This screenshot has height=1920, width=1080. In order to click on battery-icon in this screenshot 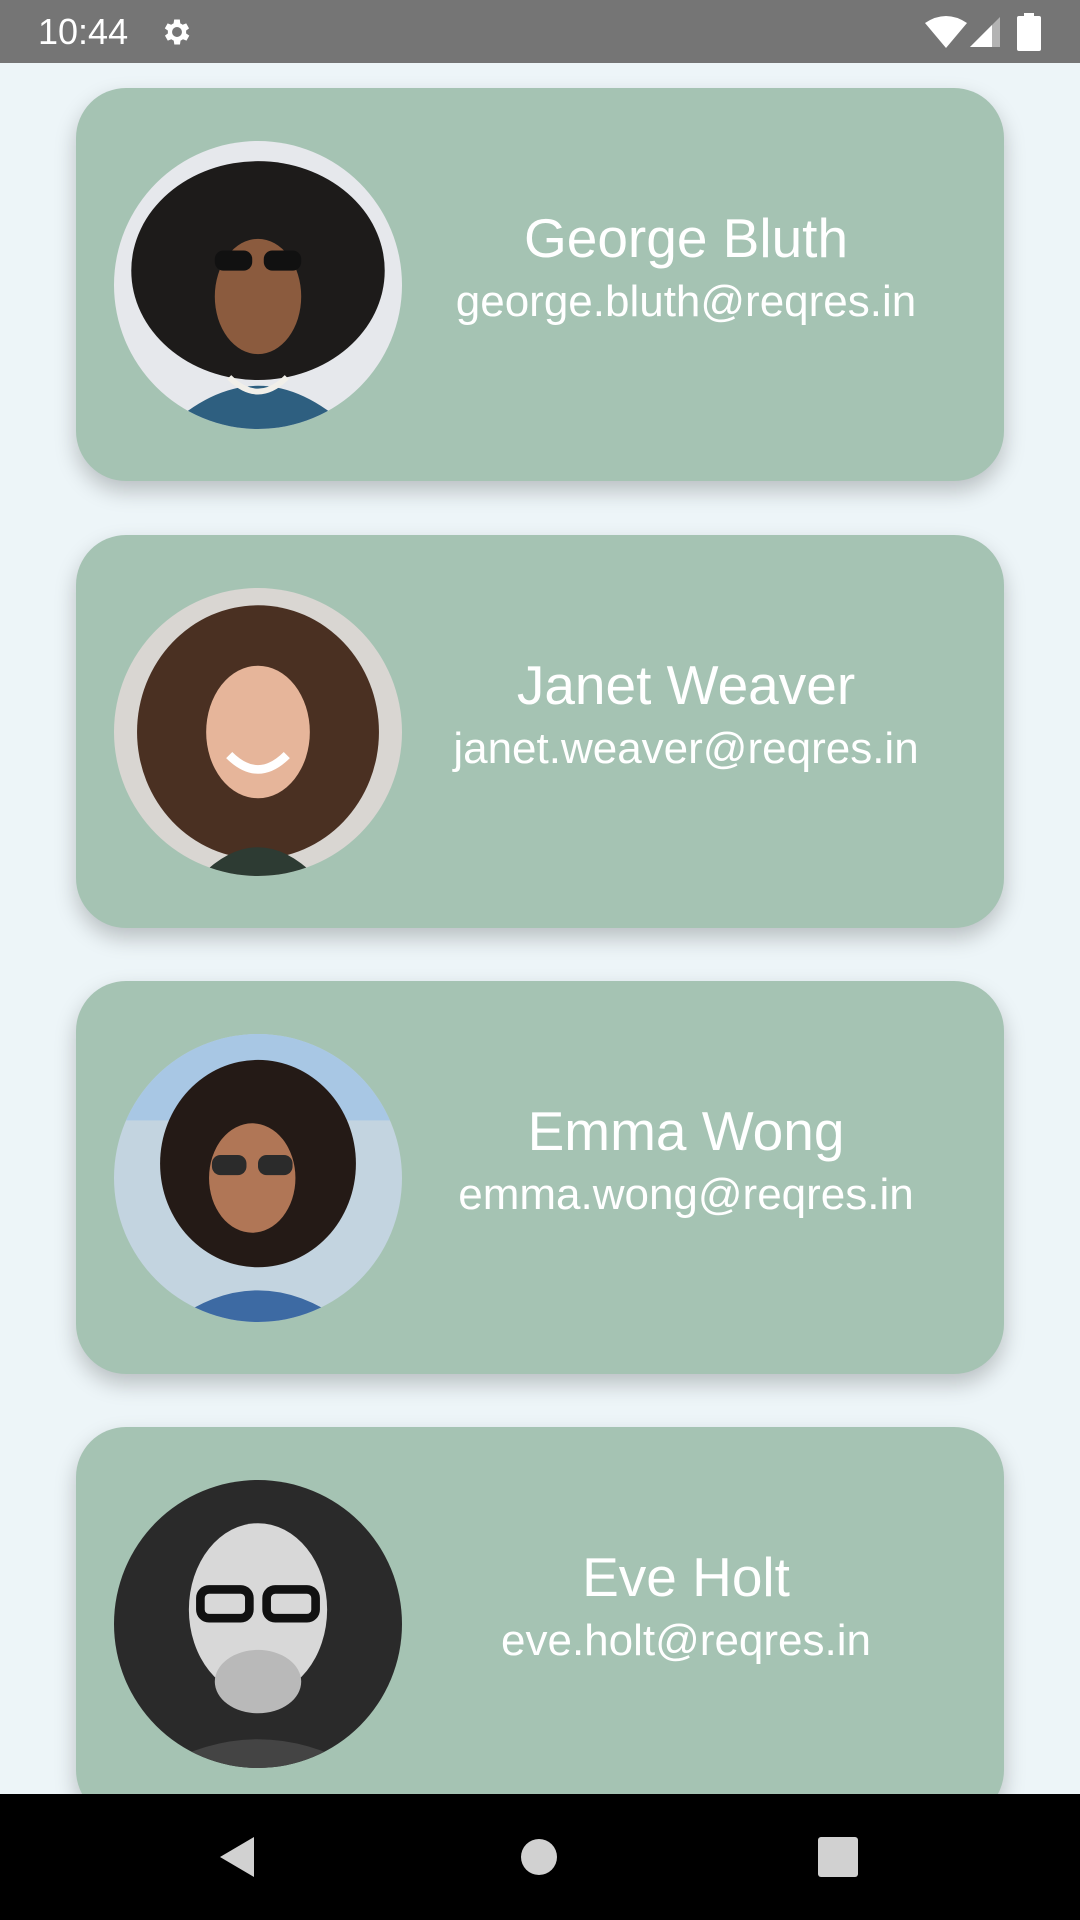, I will do `click(1029, 32)`.